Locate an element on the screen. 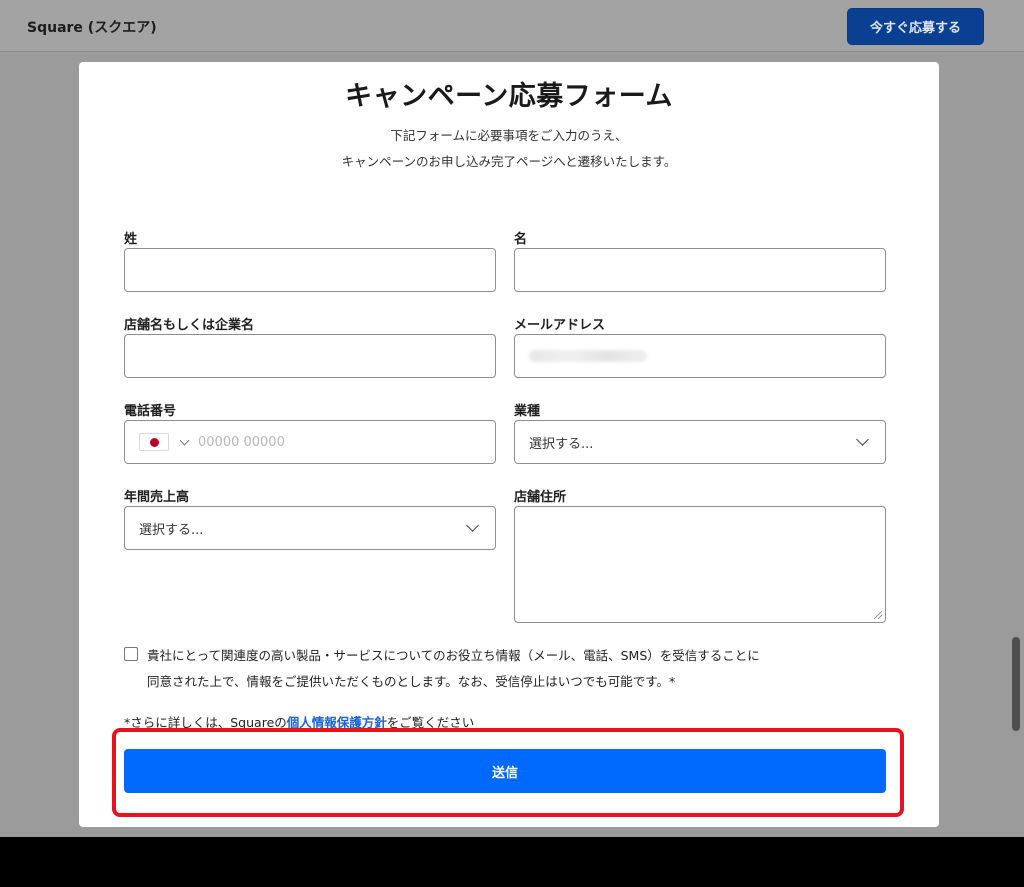 Image resolution: width=1024 pixels, height=887 pixels. last-name-label: 姓 is located at coordinates (131, 239).